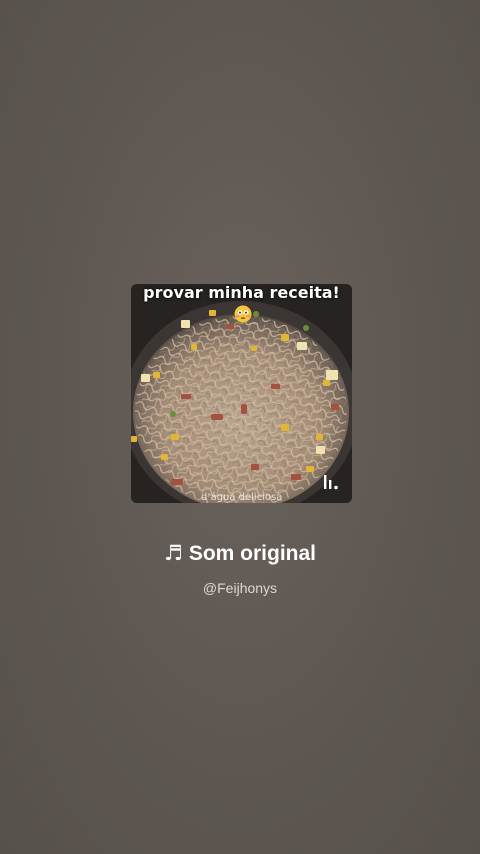  What do you see at coordinates (241, 393) in the screenshot?
I see `video-cover-thumbnail: provar minha receita! d’água deliciosa` at bounding box center [241, 393].